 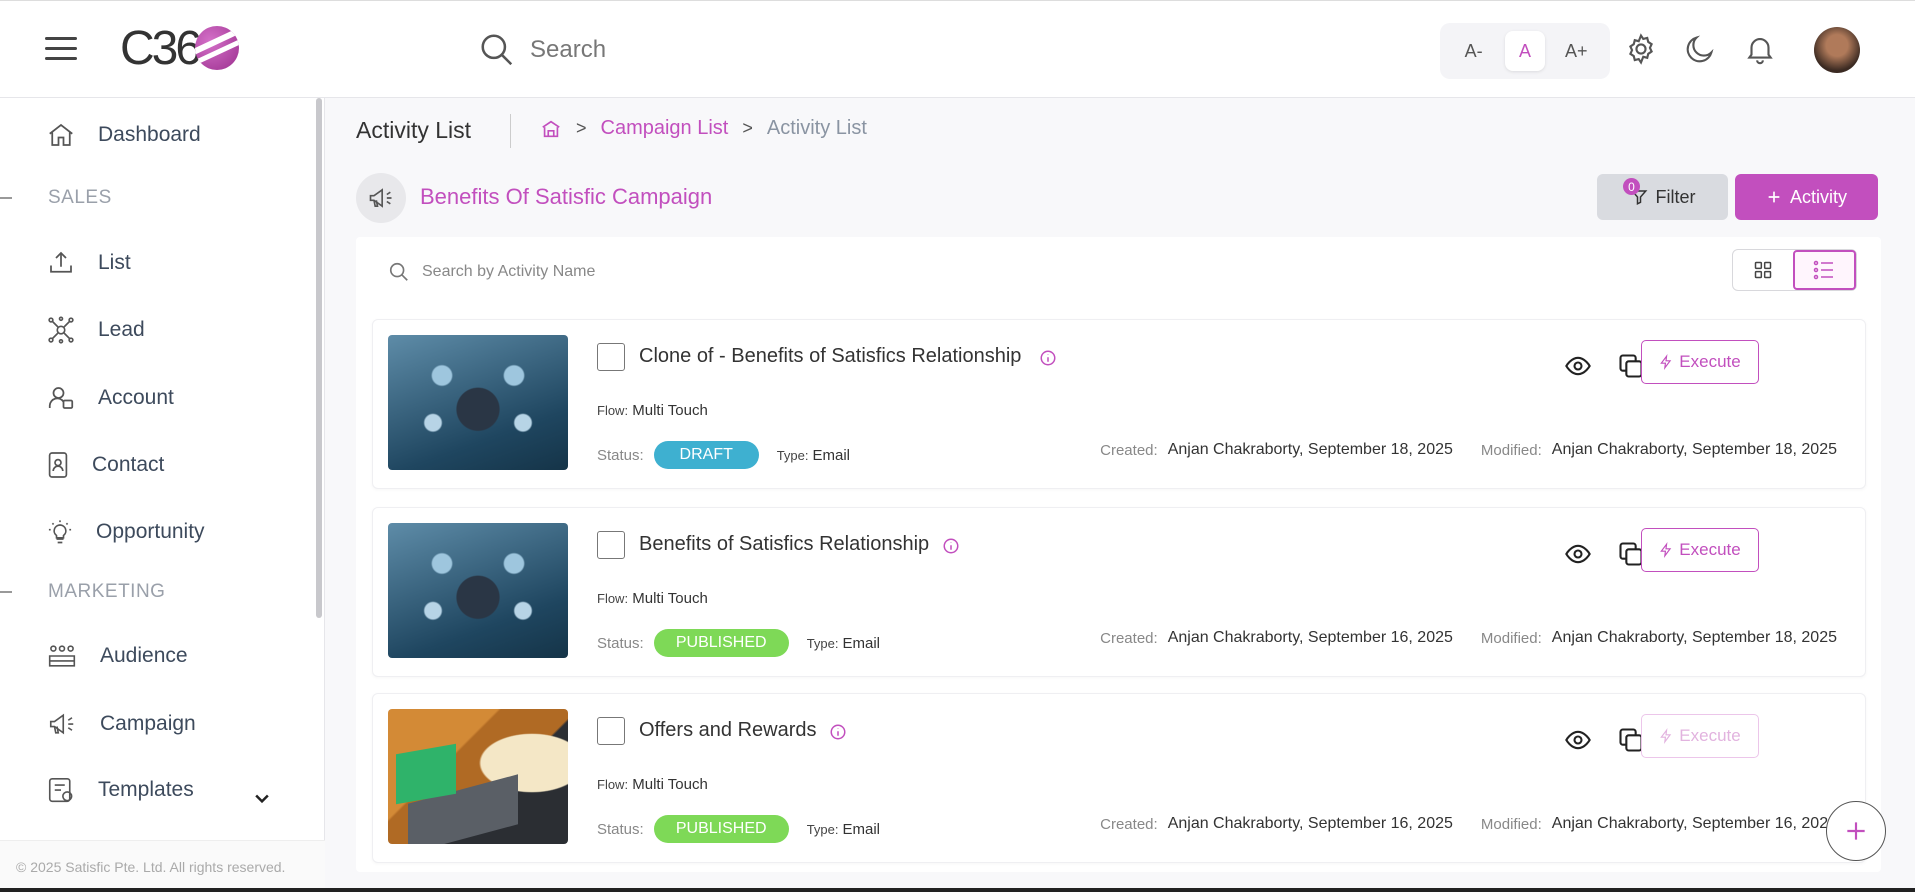 I want to click on moon-icon, so click(x=1700, y=49).